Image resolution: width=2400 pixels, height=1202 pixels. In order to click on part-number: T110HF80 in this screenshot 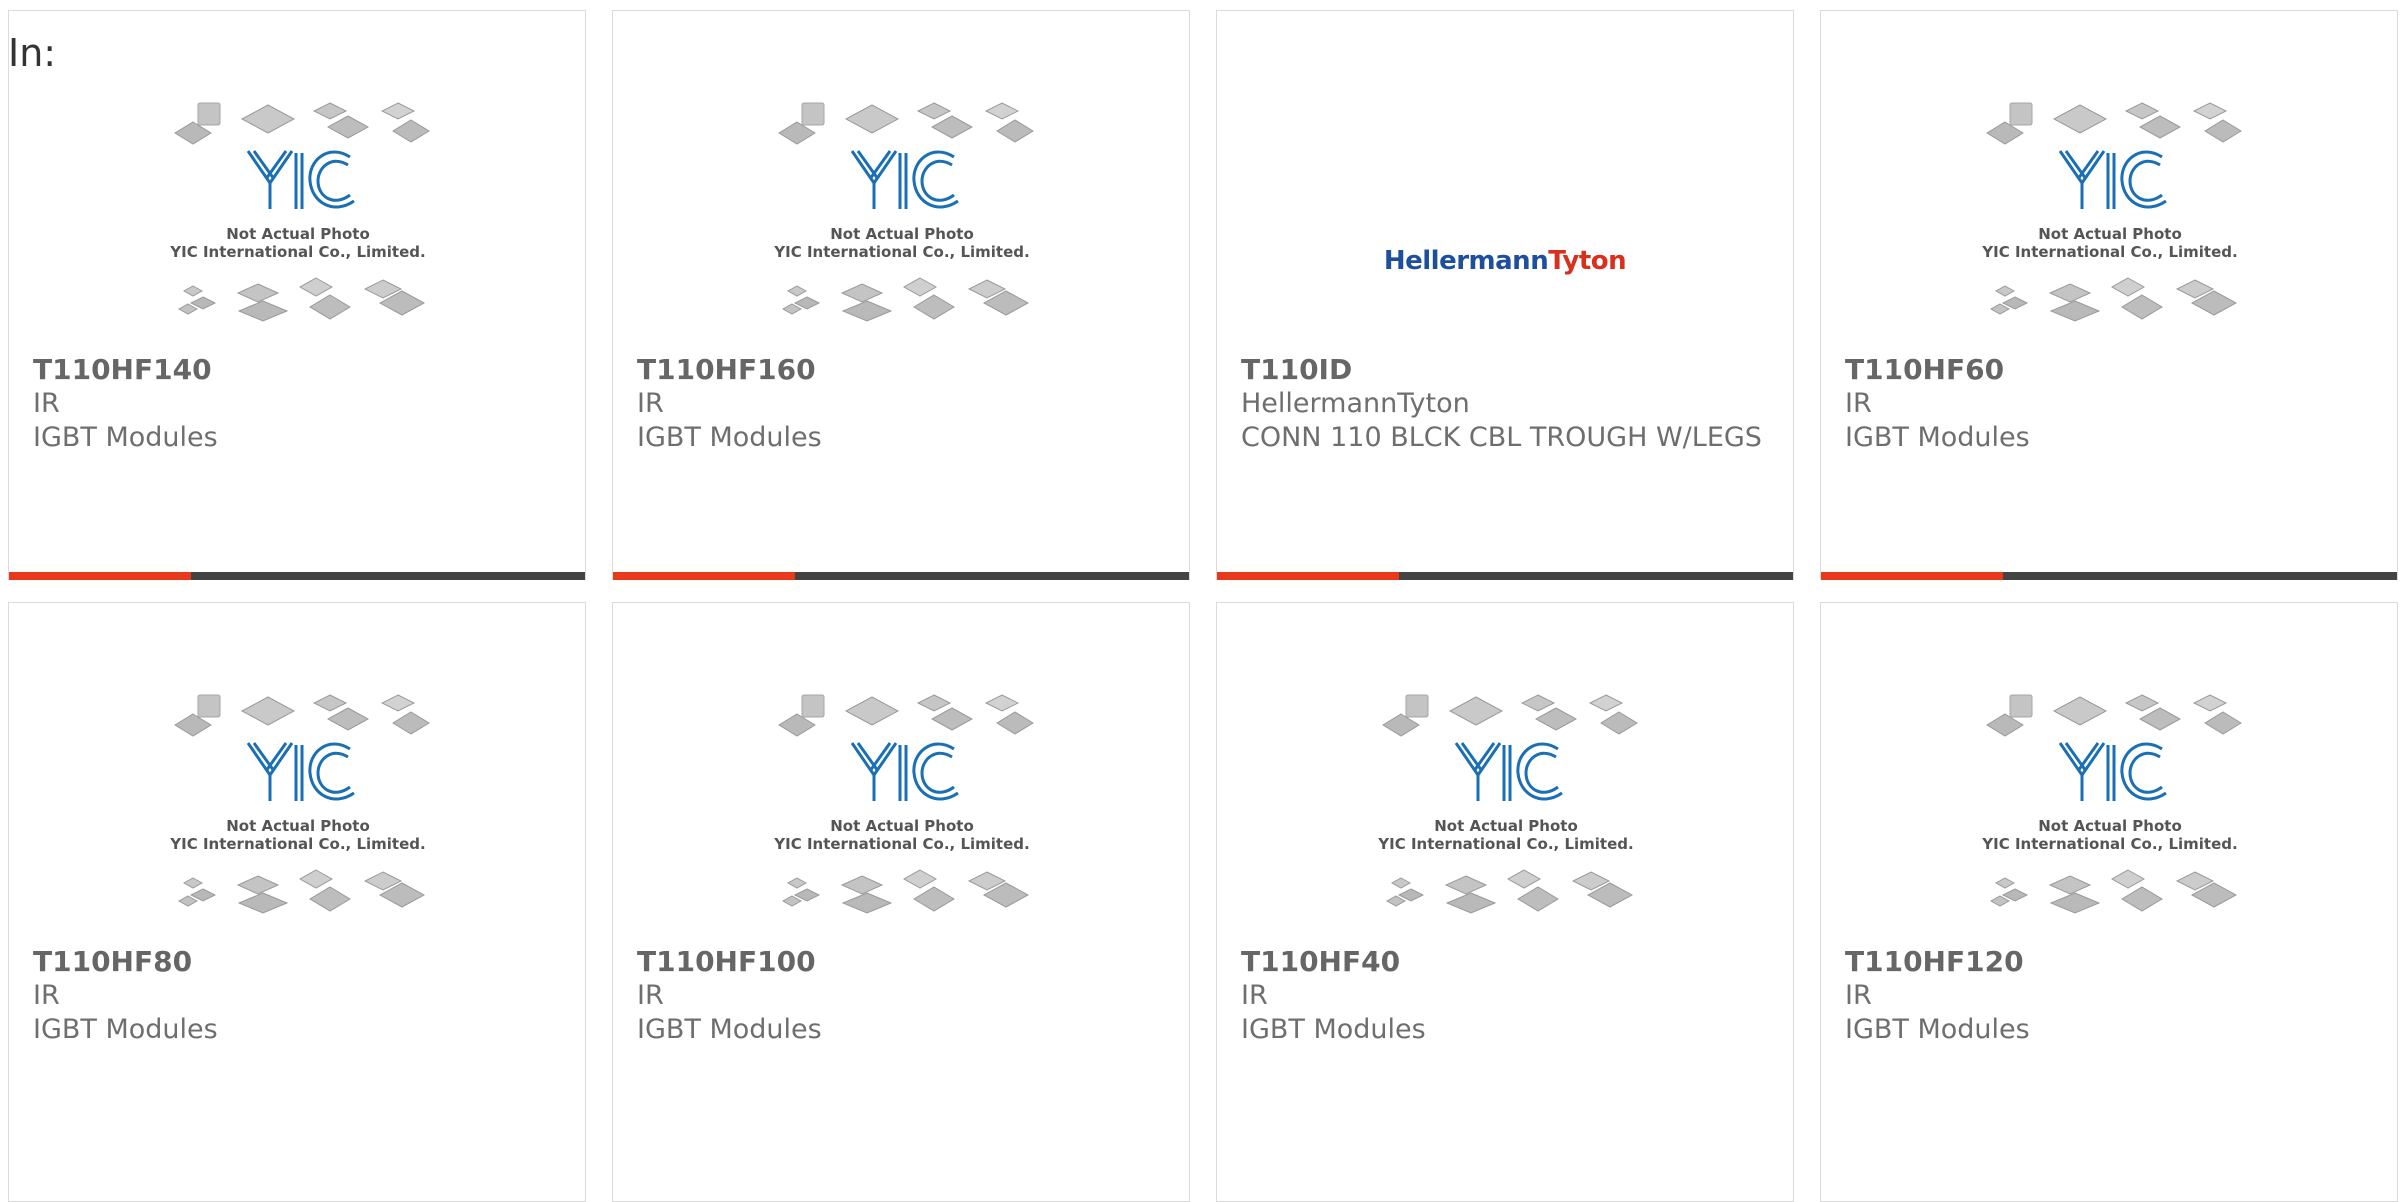, I will do `click(299, 962)`.